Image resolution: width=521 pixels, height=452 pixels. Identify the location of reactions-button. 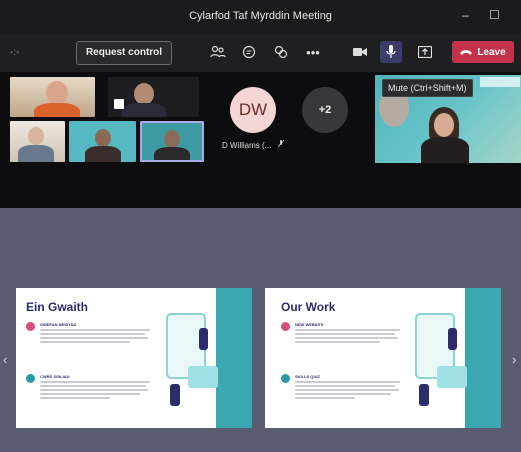
(281, 52).